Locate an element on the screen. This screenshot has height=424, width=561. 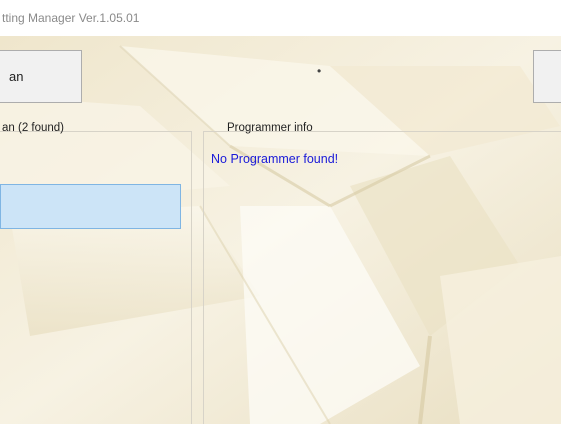
programmer-status-text: No Programmer found! is located at coordinates (275, 159).